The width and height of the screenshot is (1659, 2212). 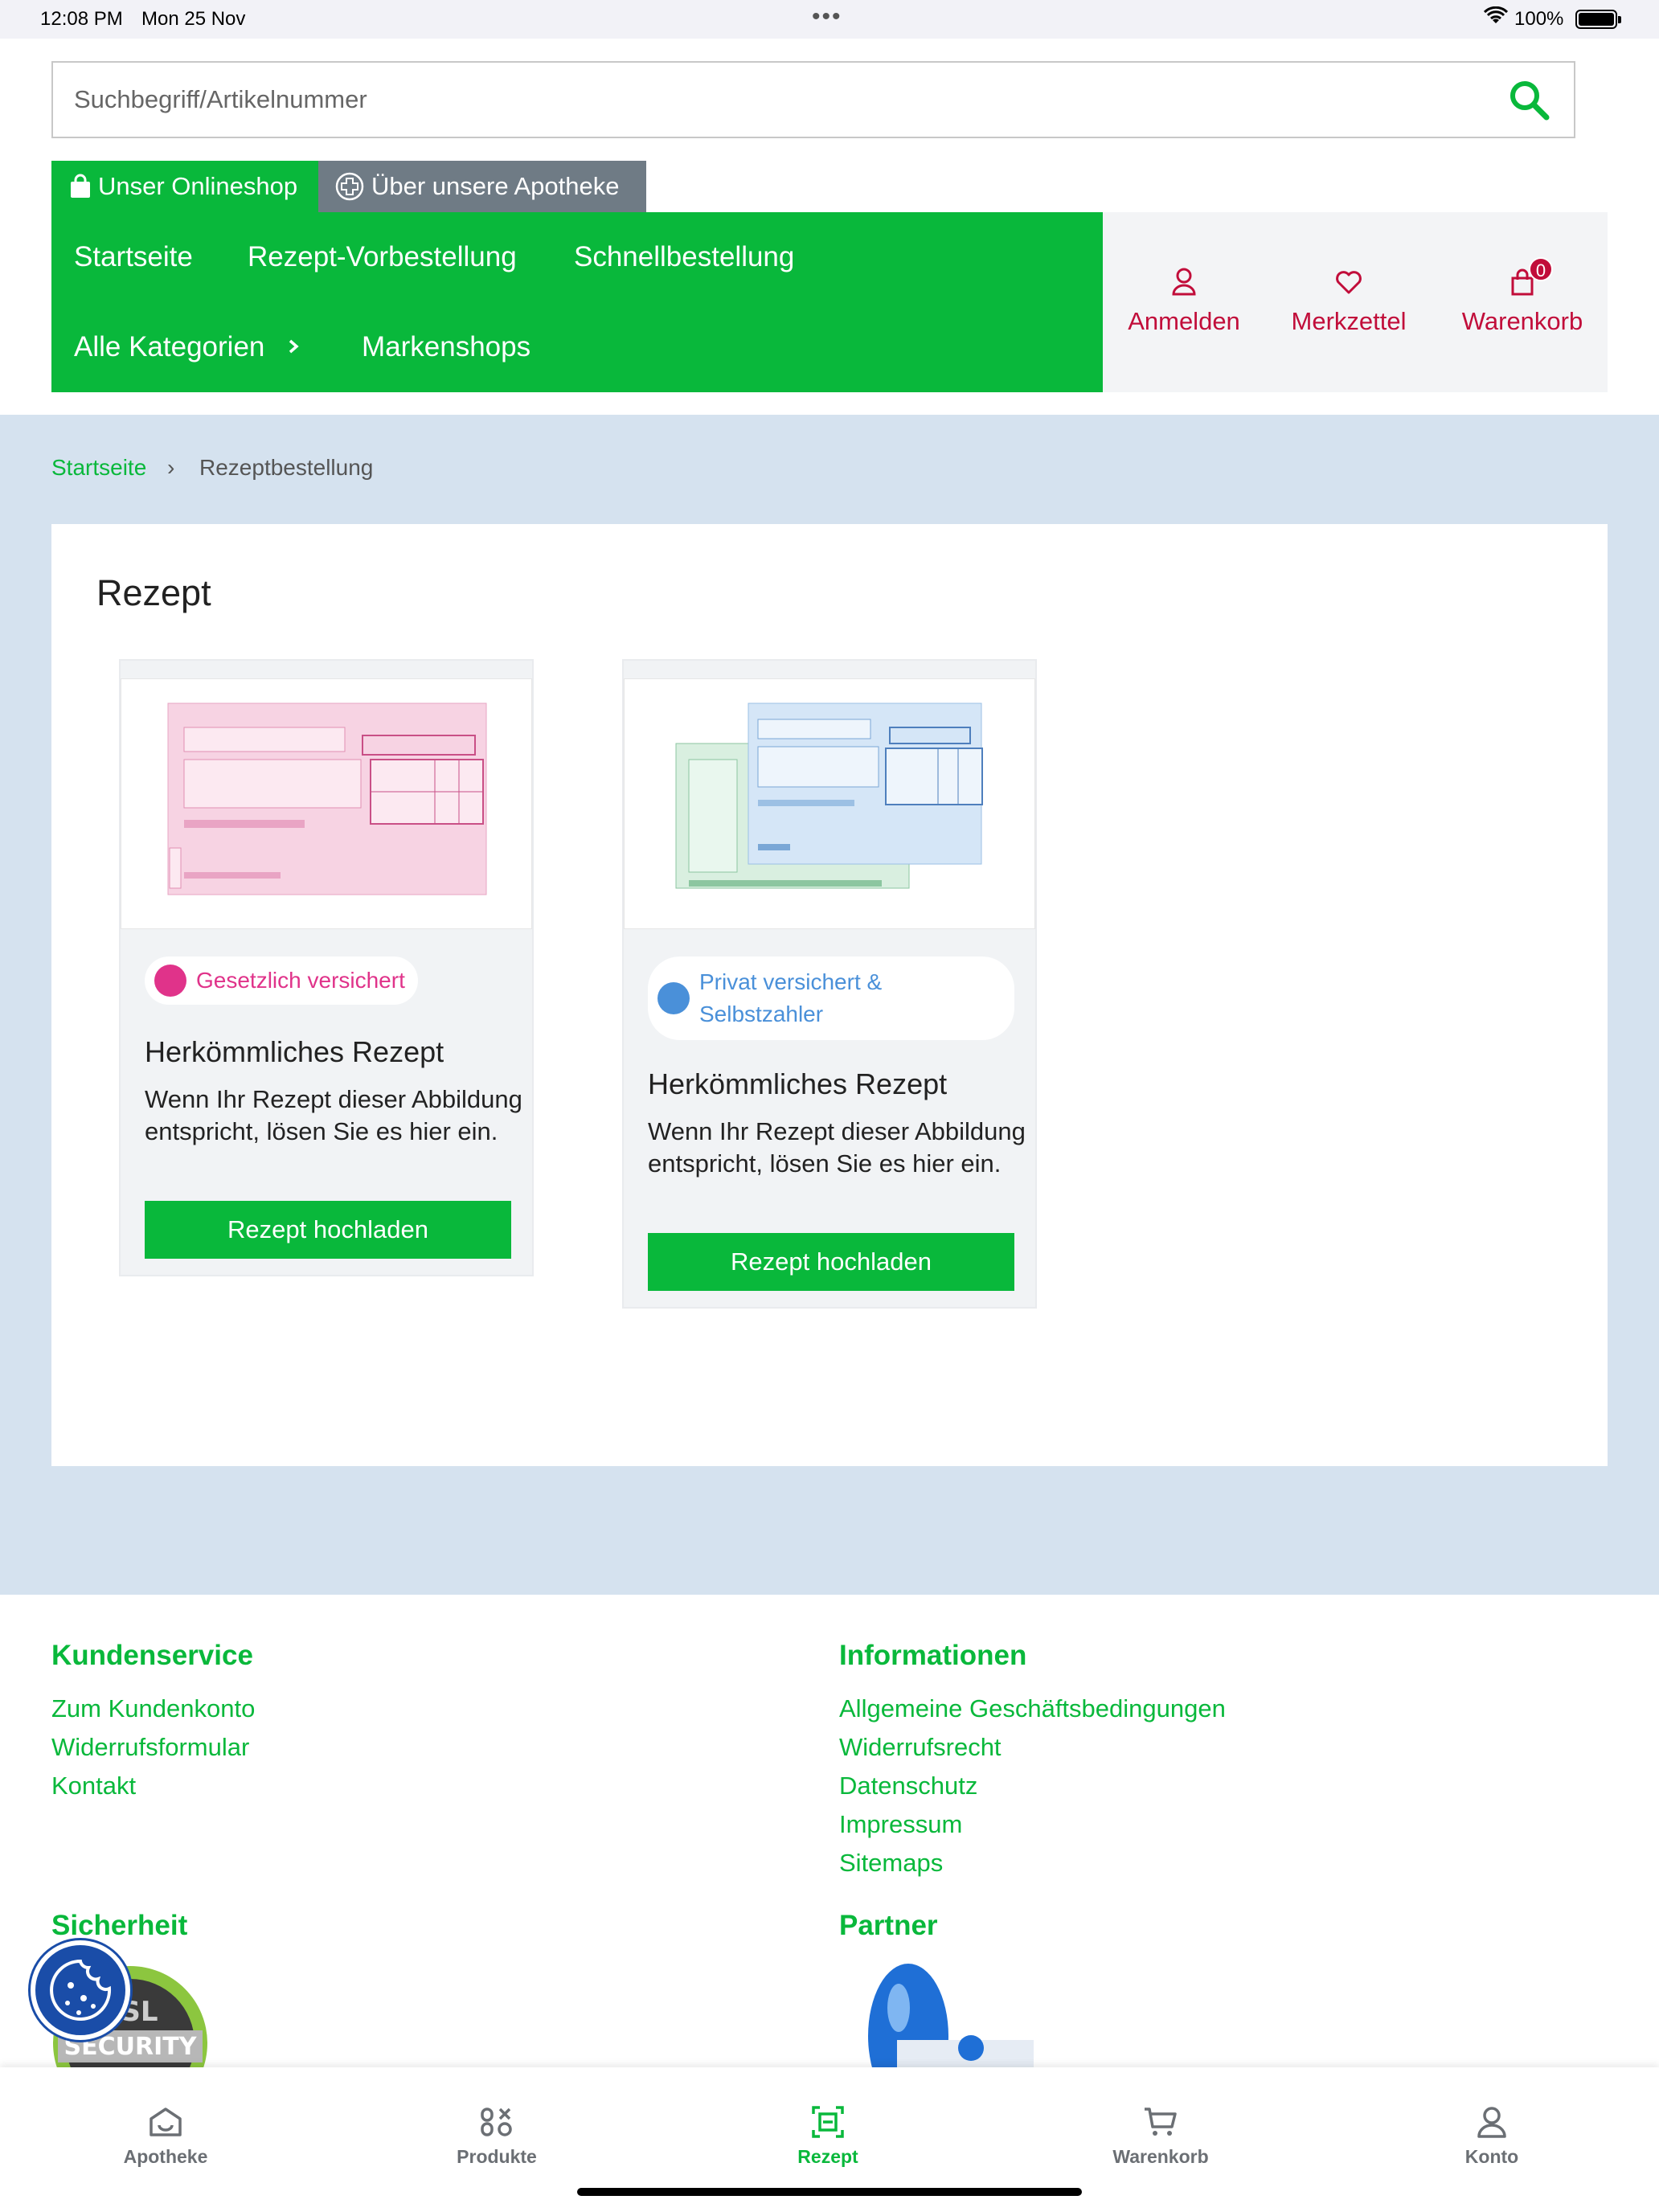 I want to click on search-icon, so click(x=1529, y=102).